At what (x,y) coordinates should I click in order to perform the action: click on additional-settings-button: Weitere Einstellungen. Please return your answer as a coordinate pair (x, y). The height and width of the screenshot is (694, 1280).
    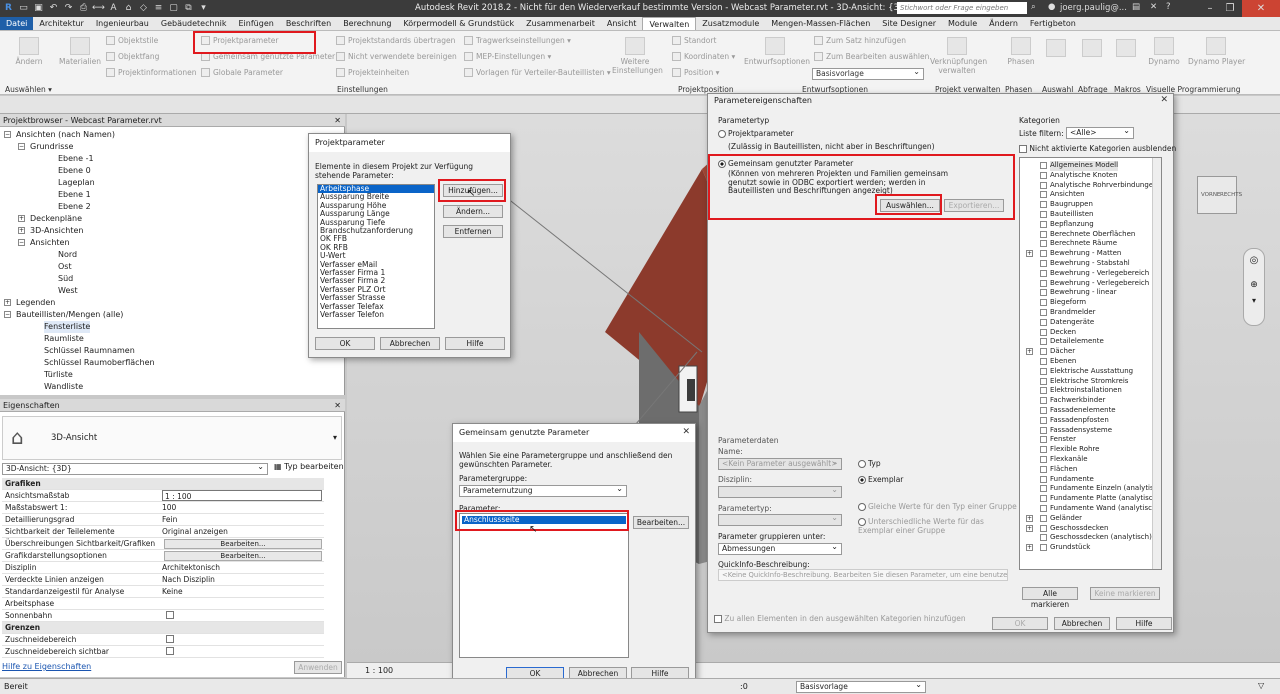
    Looking at the image, I should click on (637, 56).